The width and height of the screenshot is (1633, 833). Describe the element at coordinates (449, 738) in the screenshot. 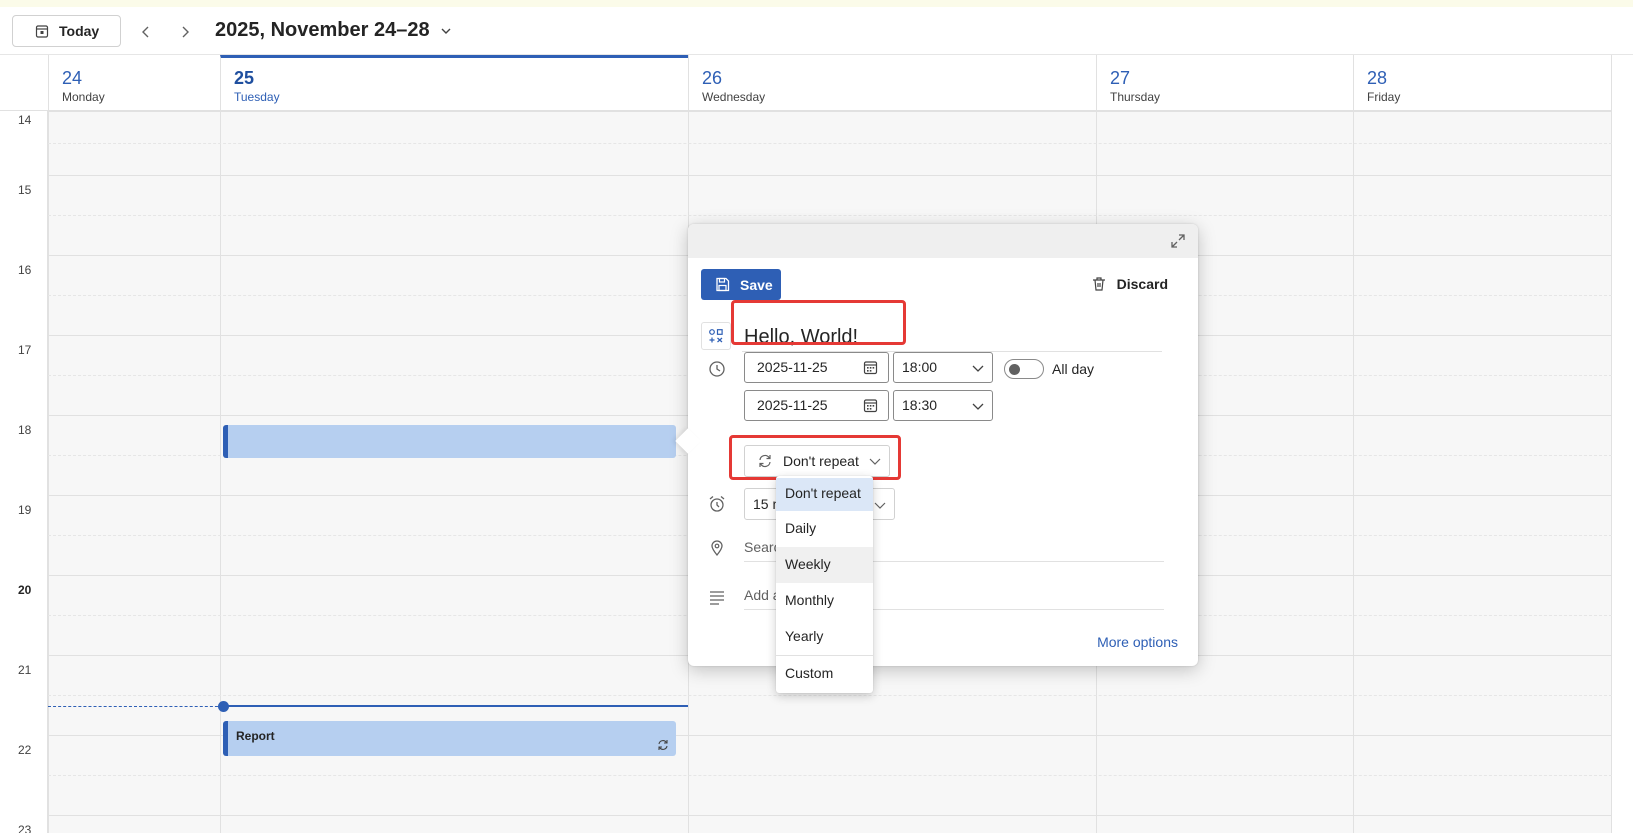

I see `report-event: Report` at that location.